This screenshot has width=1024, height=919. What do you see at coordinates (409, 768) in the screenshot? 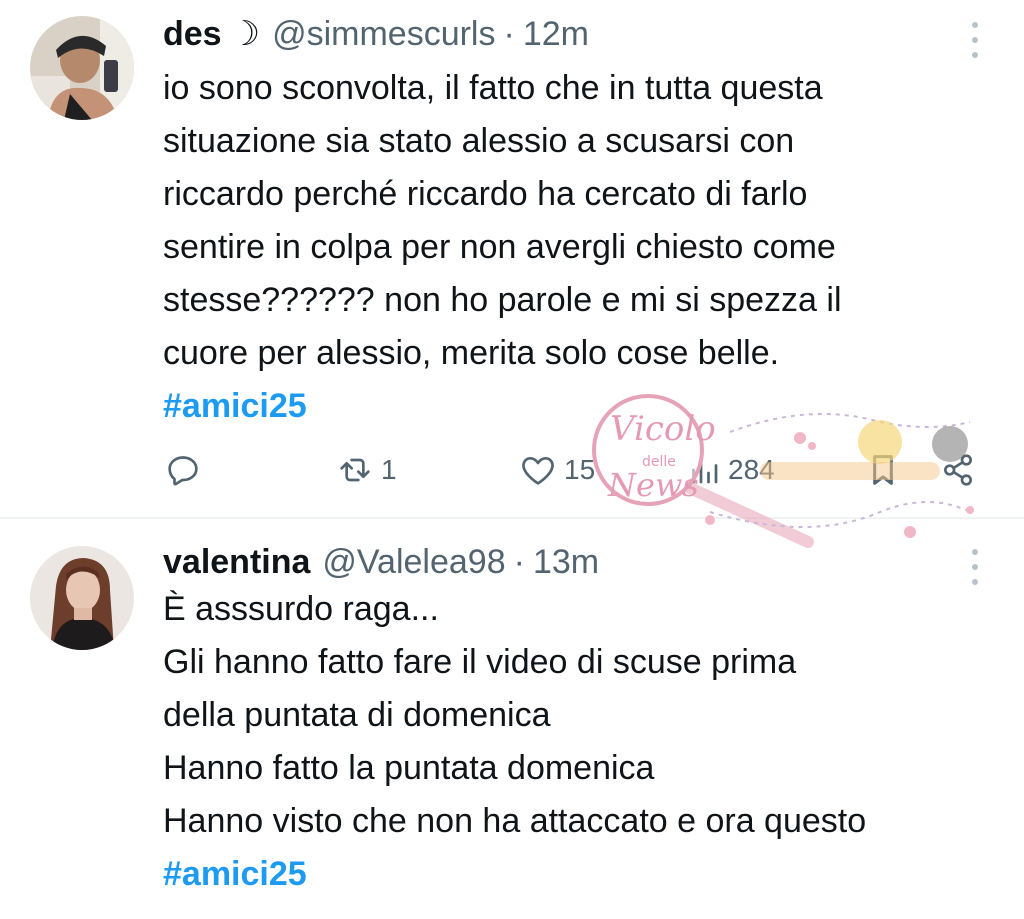
I see `tweet-line: Hanno fatto la puntata domenica` at bounding box center [409, 768].